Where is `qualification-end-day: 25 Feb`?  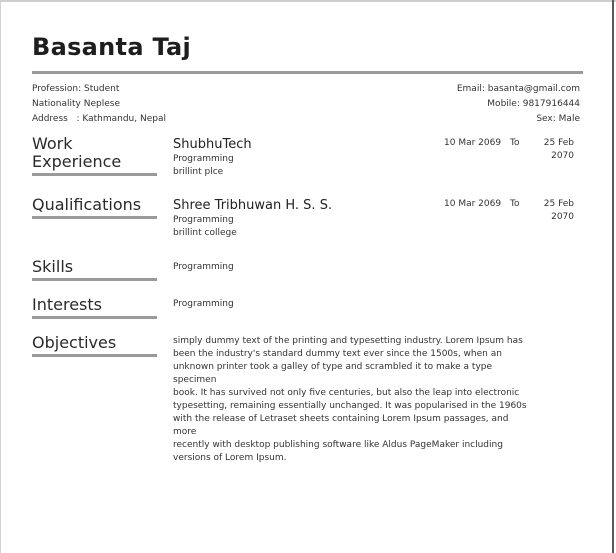 qualification-end-day: 25 Feb is located at coordinates (558, 204).